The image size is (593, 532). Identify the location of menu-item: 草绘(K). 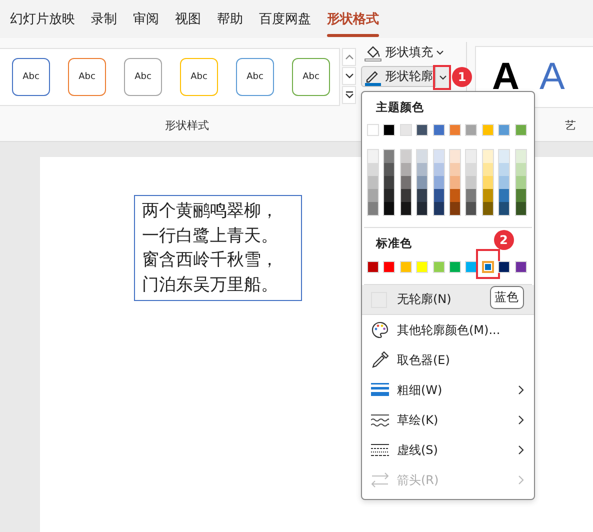
(448, 420).